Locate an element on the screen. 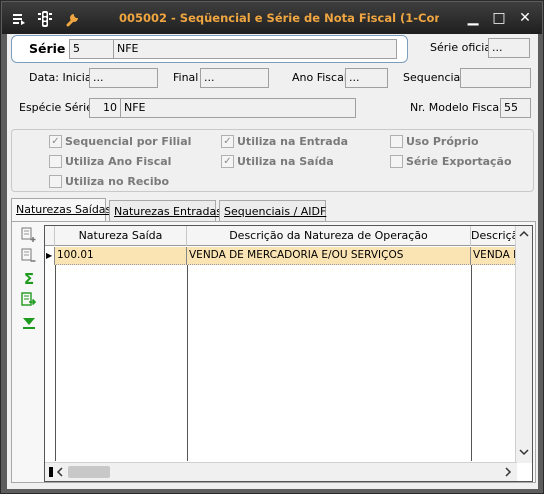  maximize-icon: □ is located at coordinates (499, 18).